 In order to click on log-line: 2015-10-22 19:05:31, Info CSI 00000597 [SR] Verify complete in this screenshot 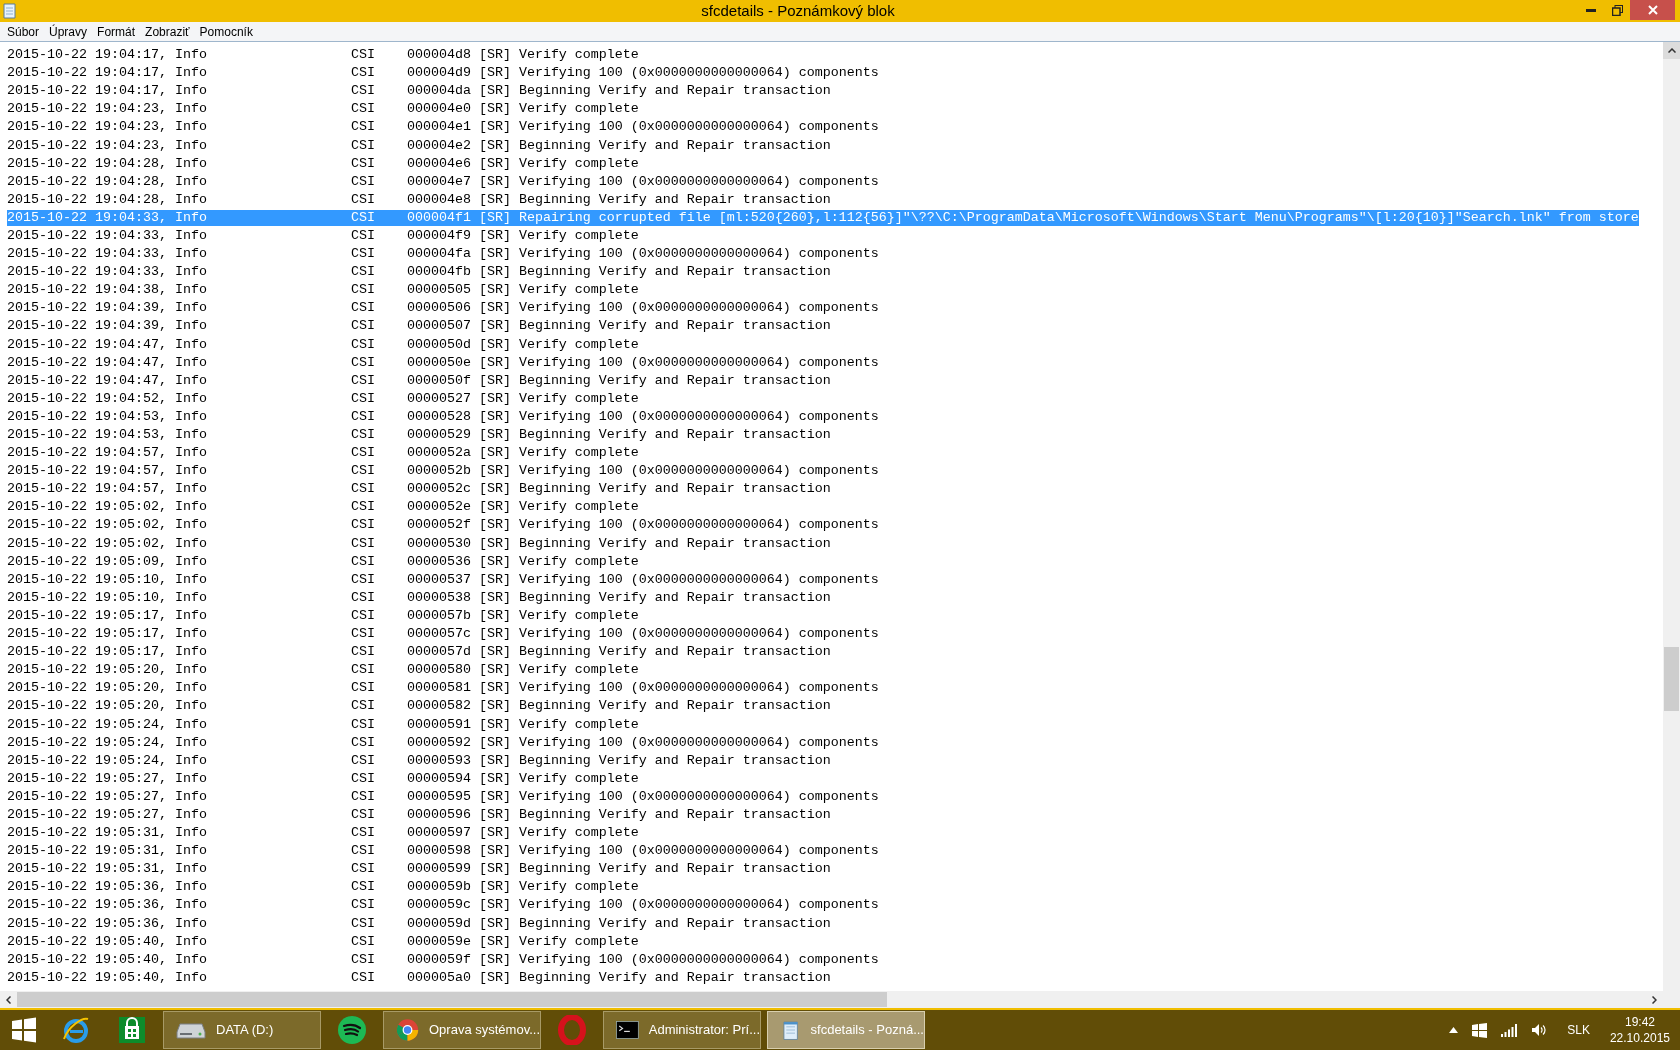, I will do `click(323, 833)`.